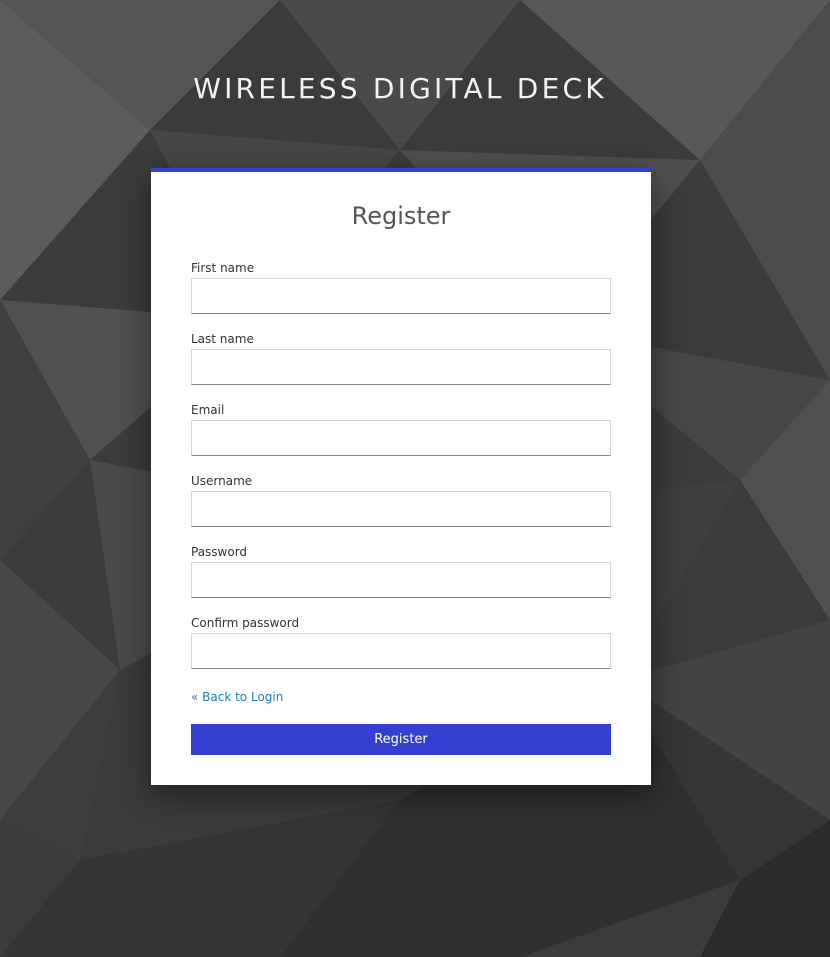 This screenshot has height=957, width=830. I want to click on password-label: Password, so click(219, 552).